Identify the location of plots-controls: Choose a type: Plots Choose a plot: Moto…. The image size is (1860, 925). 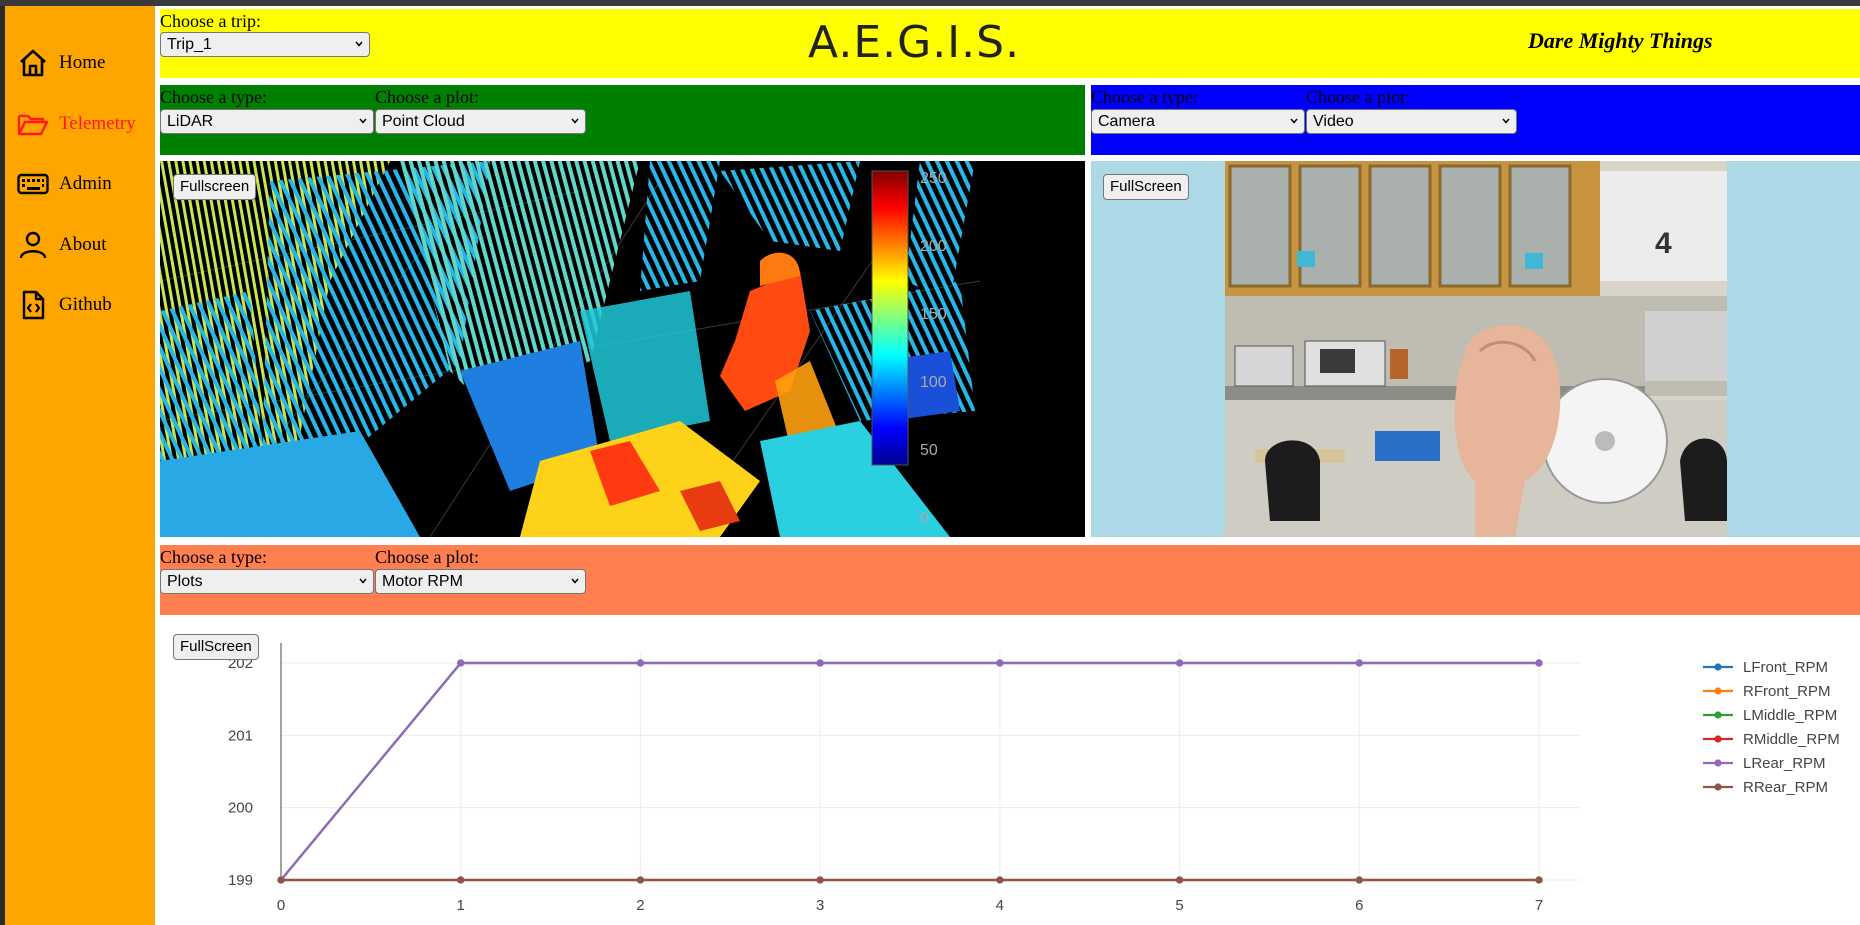
(1010, 580).